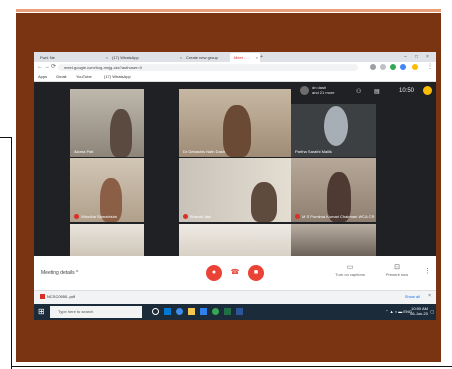 This screenshot has width=452, height=369. I want to click on more-options-icon: ⋮, so click(427, 271).